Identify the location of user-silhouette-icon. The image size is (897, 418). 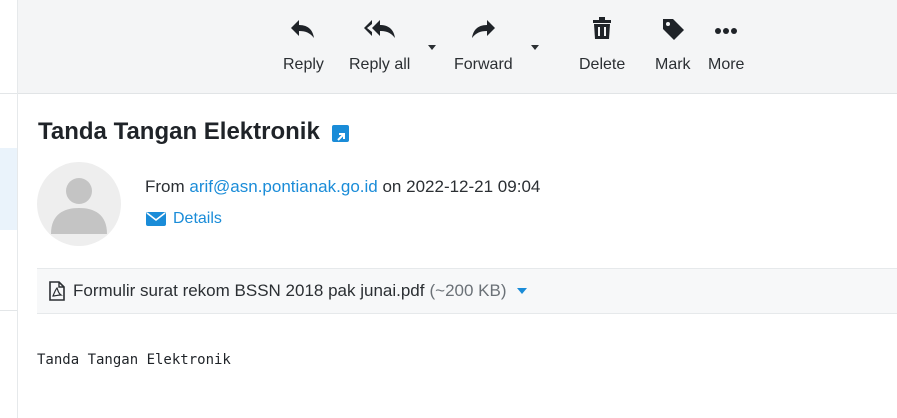
(79, 206).